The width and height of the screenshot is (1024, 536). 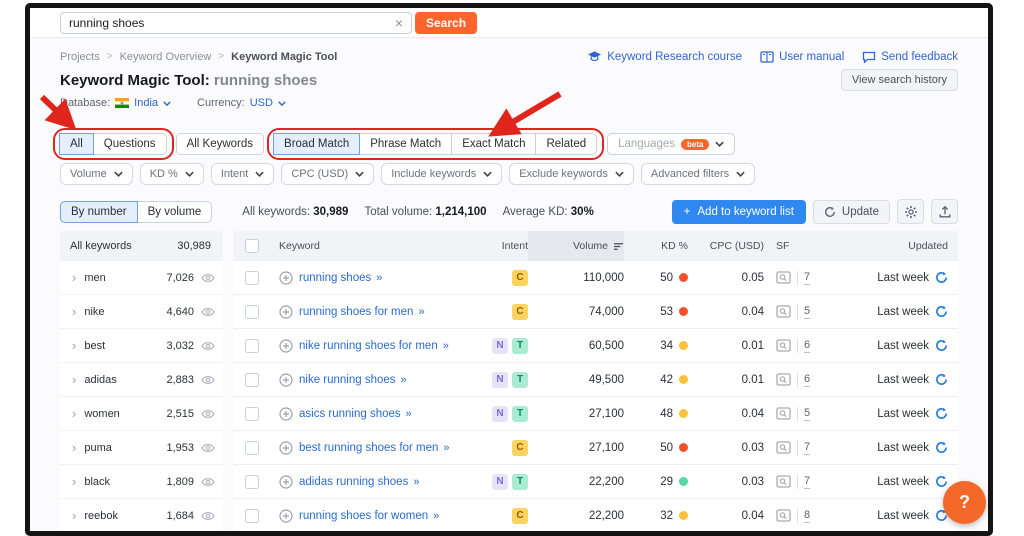 What do you see at coordinates (359, 482) in the screenshot?
I see `keyword-link: adidas running shoes»` at bounding box center [359, 482].